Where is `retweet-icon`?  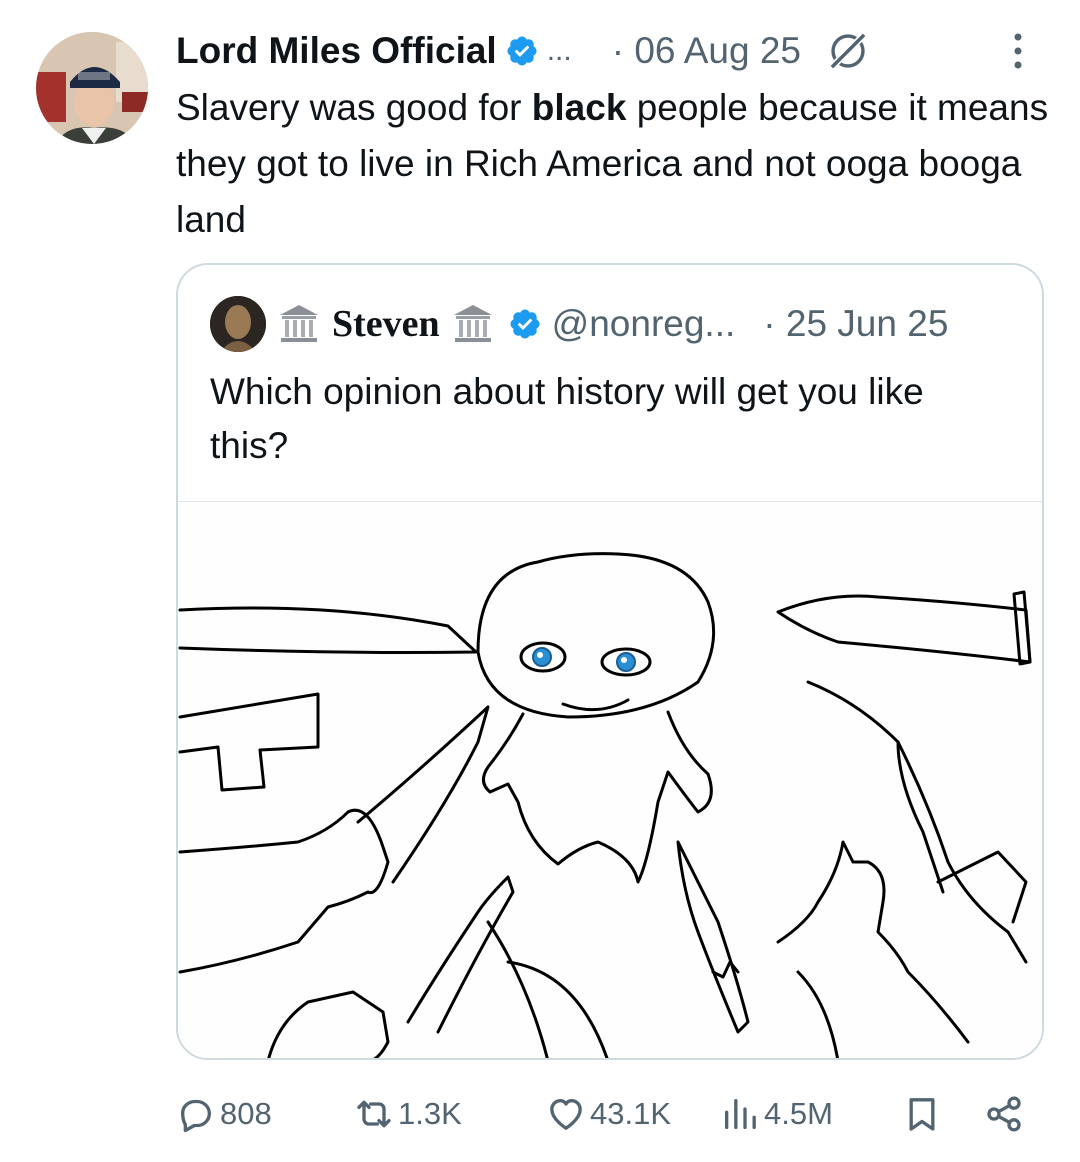
retweet-icon is located at coordinates (374, 1114).